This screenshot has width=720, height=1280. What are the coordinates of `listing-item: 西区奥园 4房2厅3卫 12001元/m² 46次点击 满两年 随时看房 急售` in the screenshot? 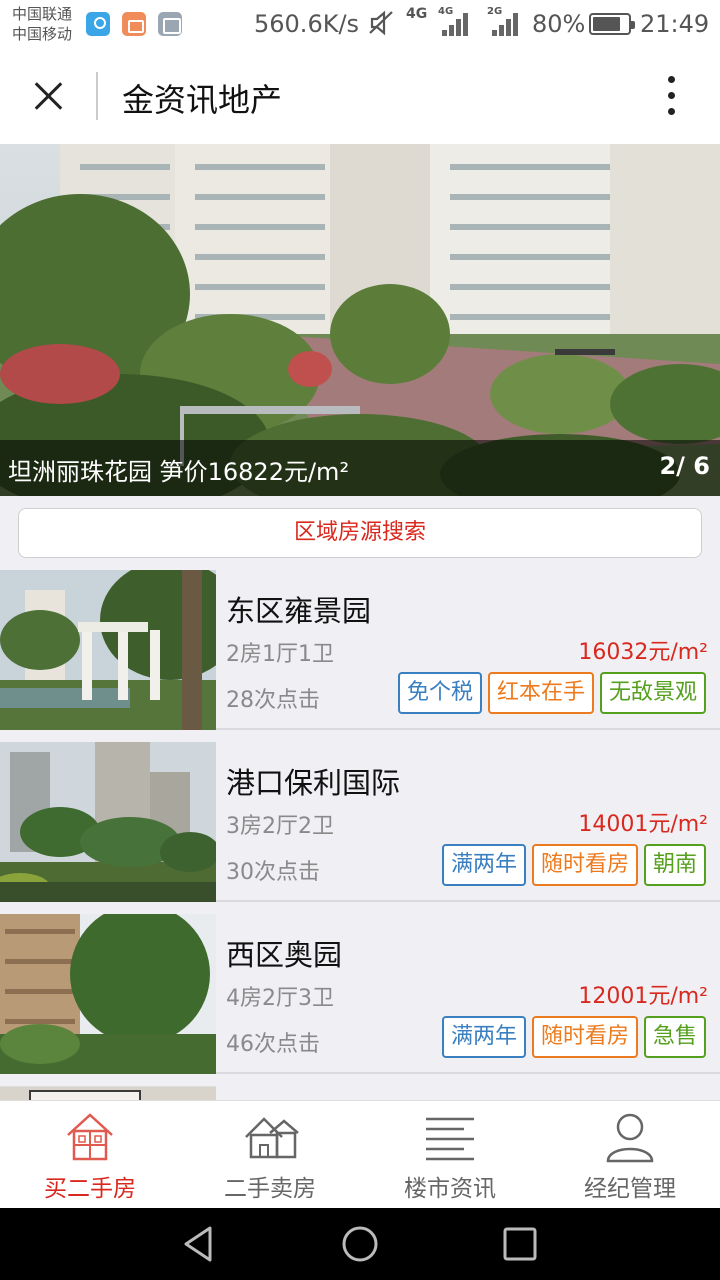 It's located at (360, 994).